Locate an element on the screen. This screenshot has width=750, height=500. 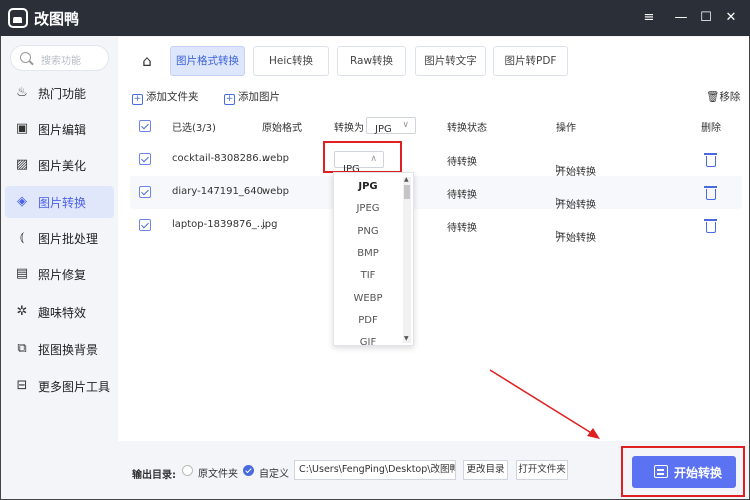
add-folder-icon: + is located at coordinates (137, 99).